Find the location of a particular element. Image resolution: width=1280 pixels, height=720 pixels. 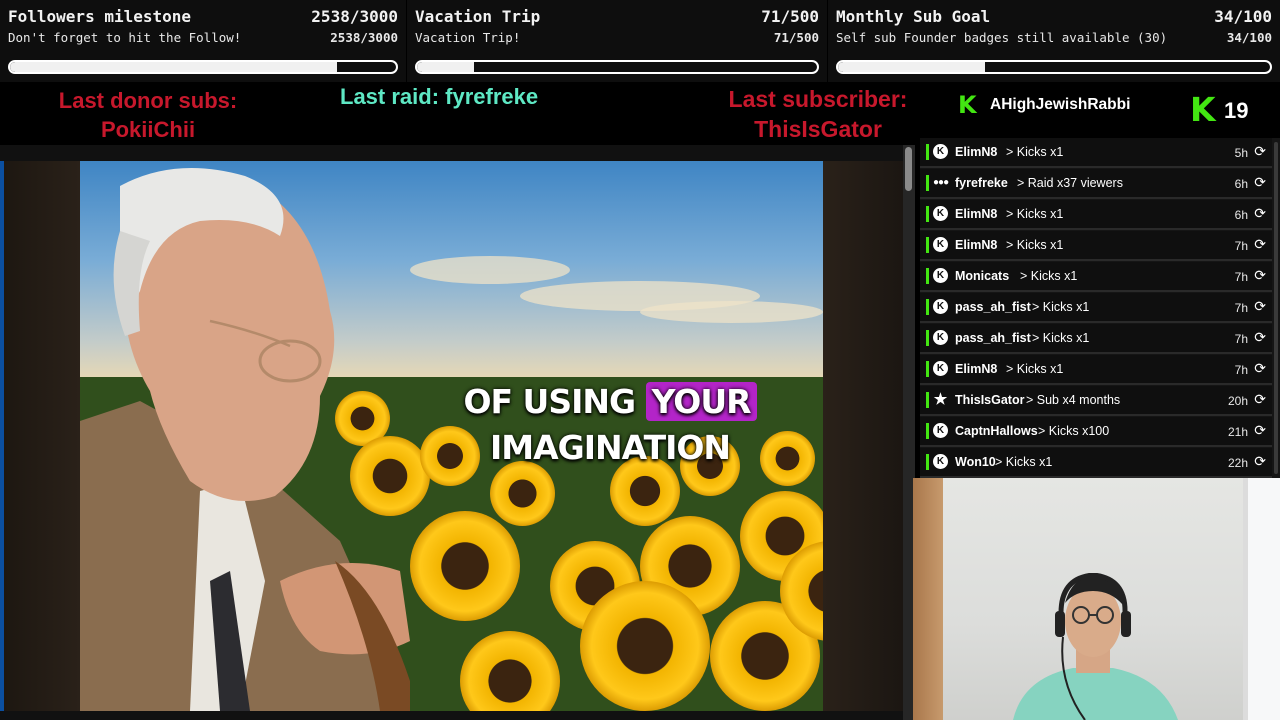

last-raid: Last raid: fyrefreke is located at coordinates (439, 96).